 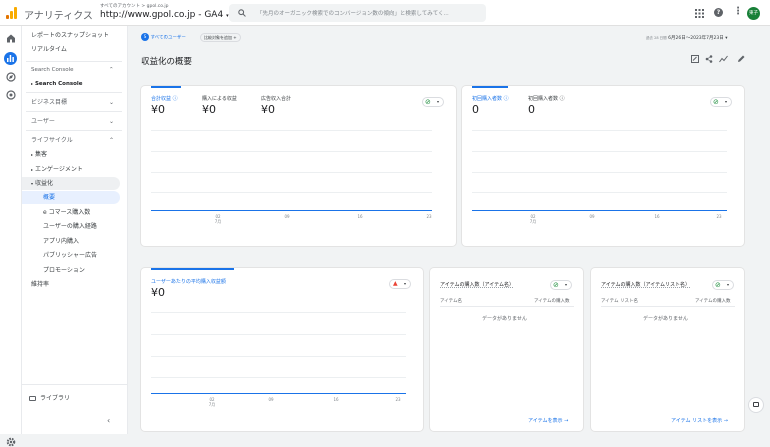 I want to click on library-link: ライブラリ, so click(x=49, y=397).